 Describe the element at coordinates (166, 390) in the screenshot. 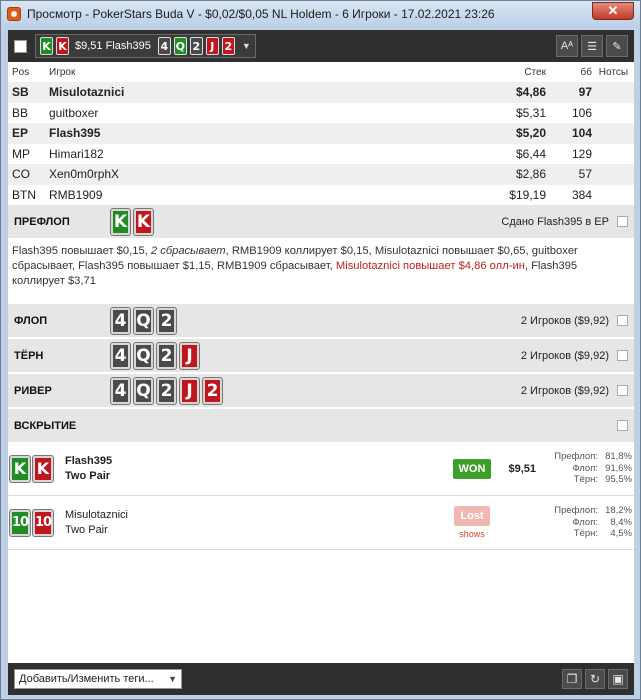

I see `river-card-3: 2` at that location.